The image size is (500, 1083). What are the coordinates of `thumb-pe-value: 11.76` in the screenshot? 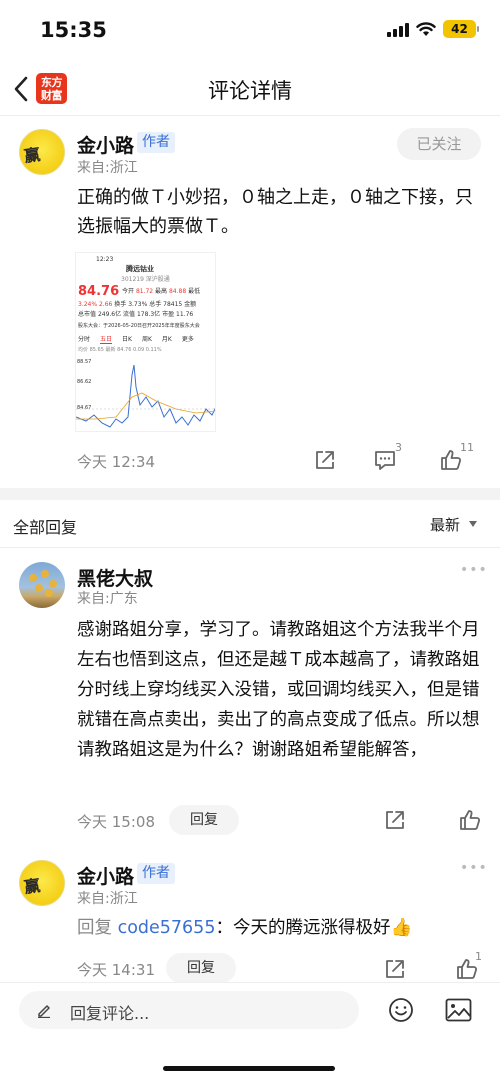 It's located at (185, 314).